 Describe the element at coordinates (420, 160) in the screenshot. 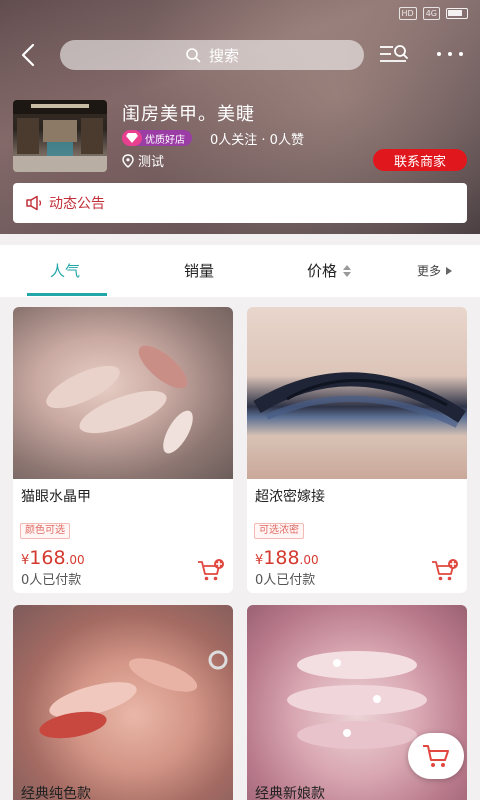

I see `contact-merchant-button: 联系商家` at that location.